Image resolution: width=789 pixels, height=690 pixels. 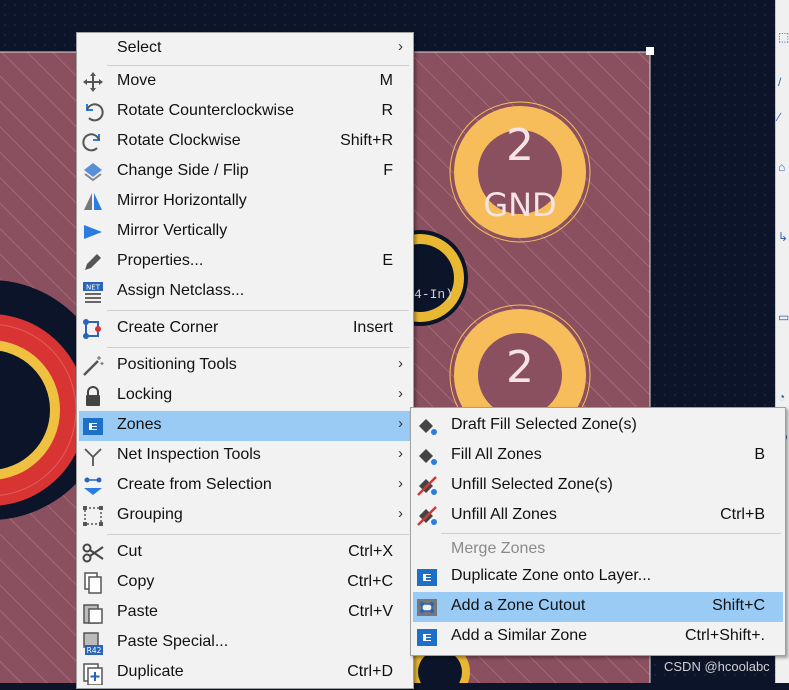 I want to click on toolbar-icon: ▭, so click(x=783, y=317).